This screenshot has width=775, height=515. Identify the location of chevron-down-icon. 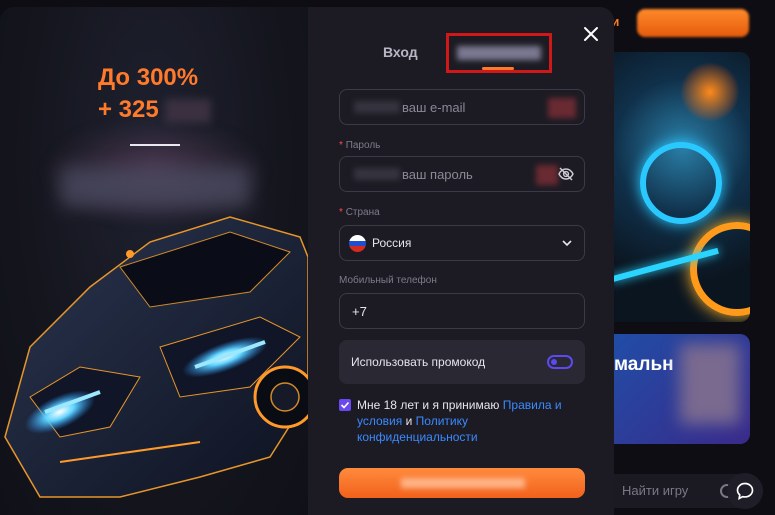
(567, 243).